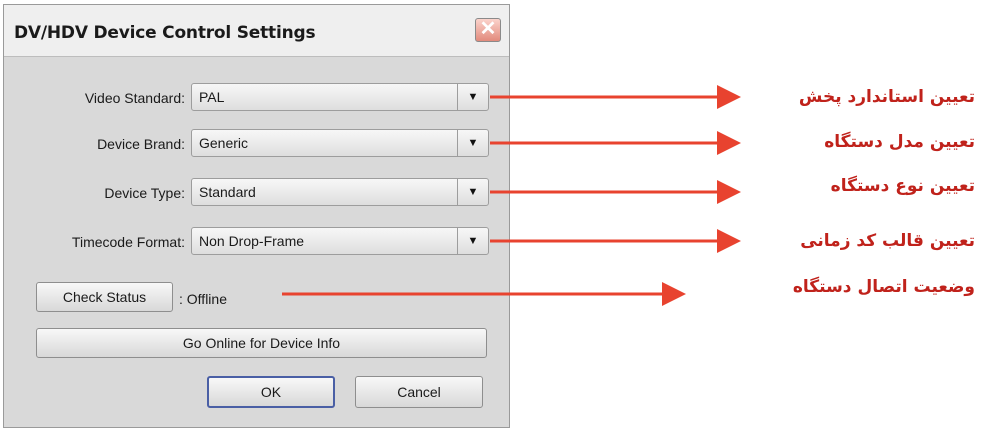  What do you see at coordinates (902, 186) in the screenshot?
I see `annotation-device-type: تعیین نوع دستگاه` at bounding box center [902, 186].